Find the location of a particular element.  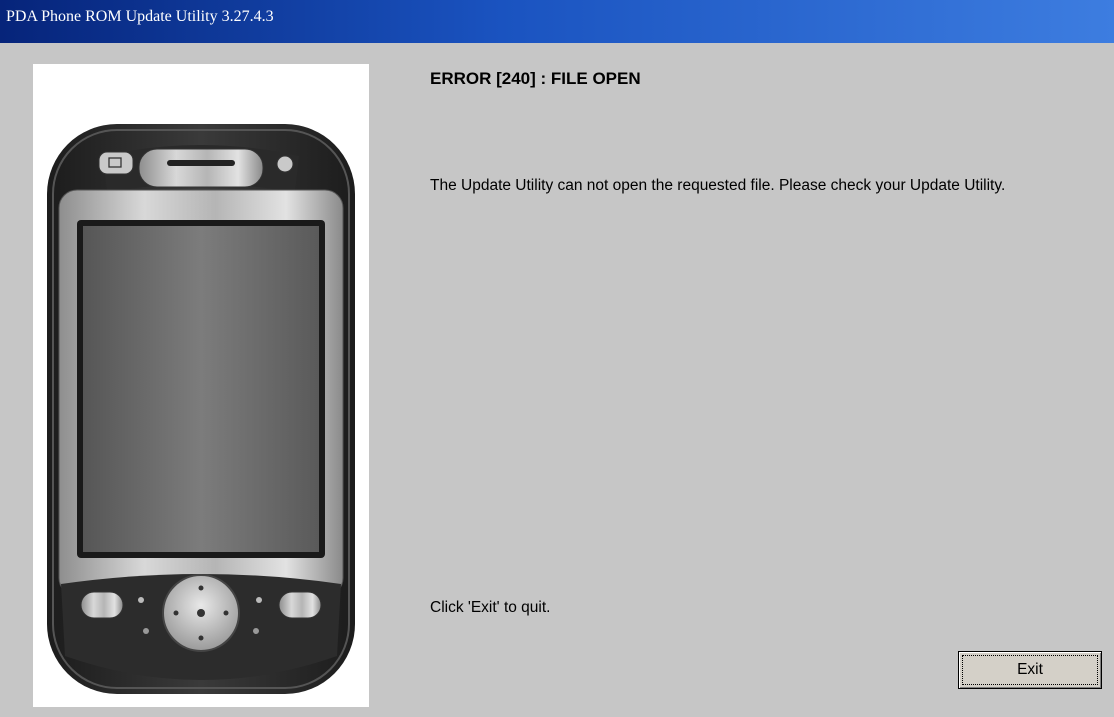

quit-hint: Click 'Exit' to quit. is located at coordinates (490, 607).